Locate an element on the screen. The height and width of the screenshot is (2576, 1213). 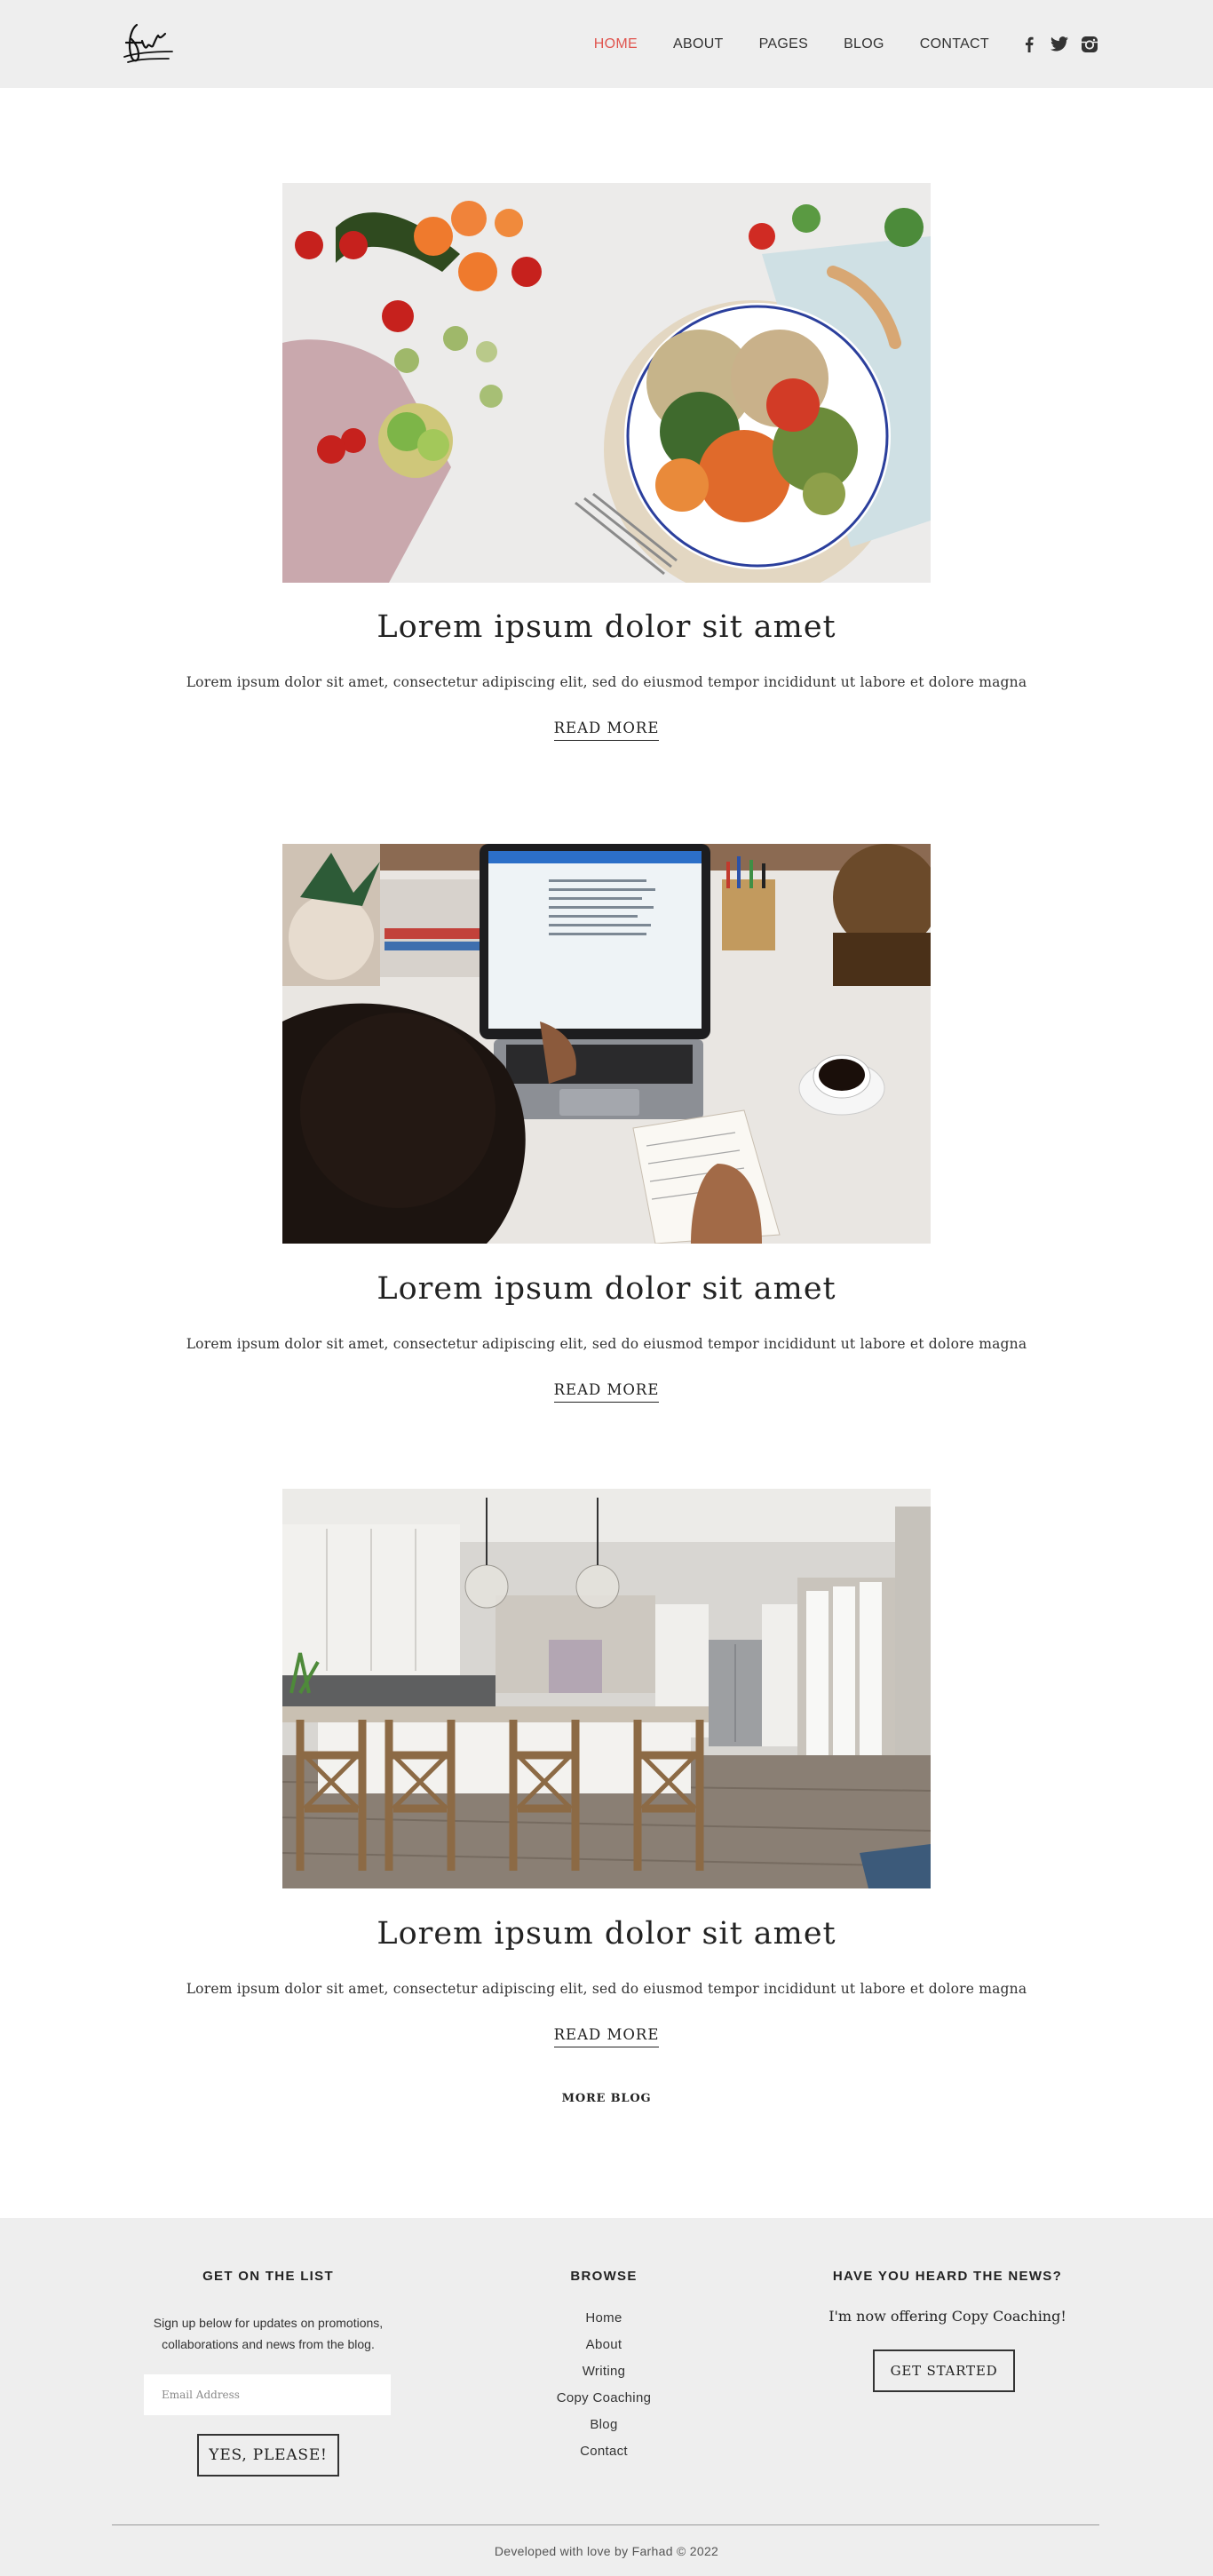
nav-home: HOME is located at coordinates (616, 44).